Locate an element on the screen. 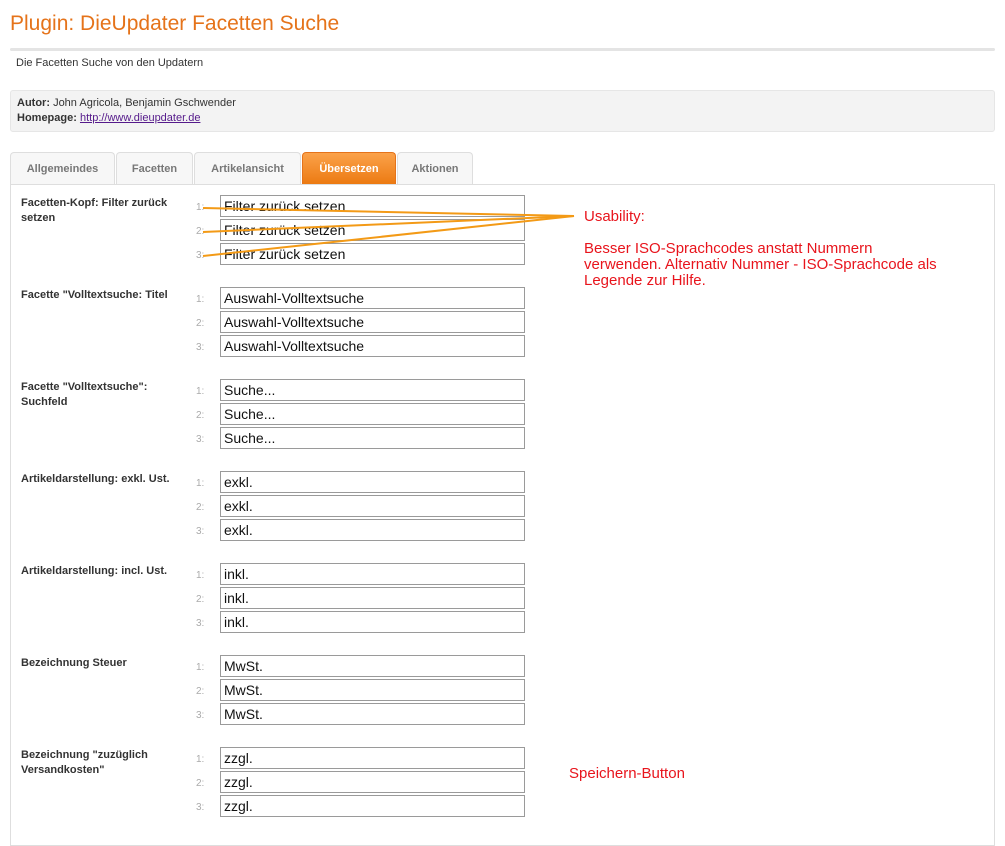  homepage-label: Homepage: is located at coordinates (47, 118).